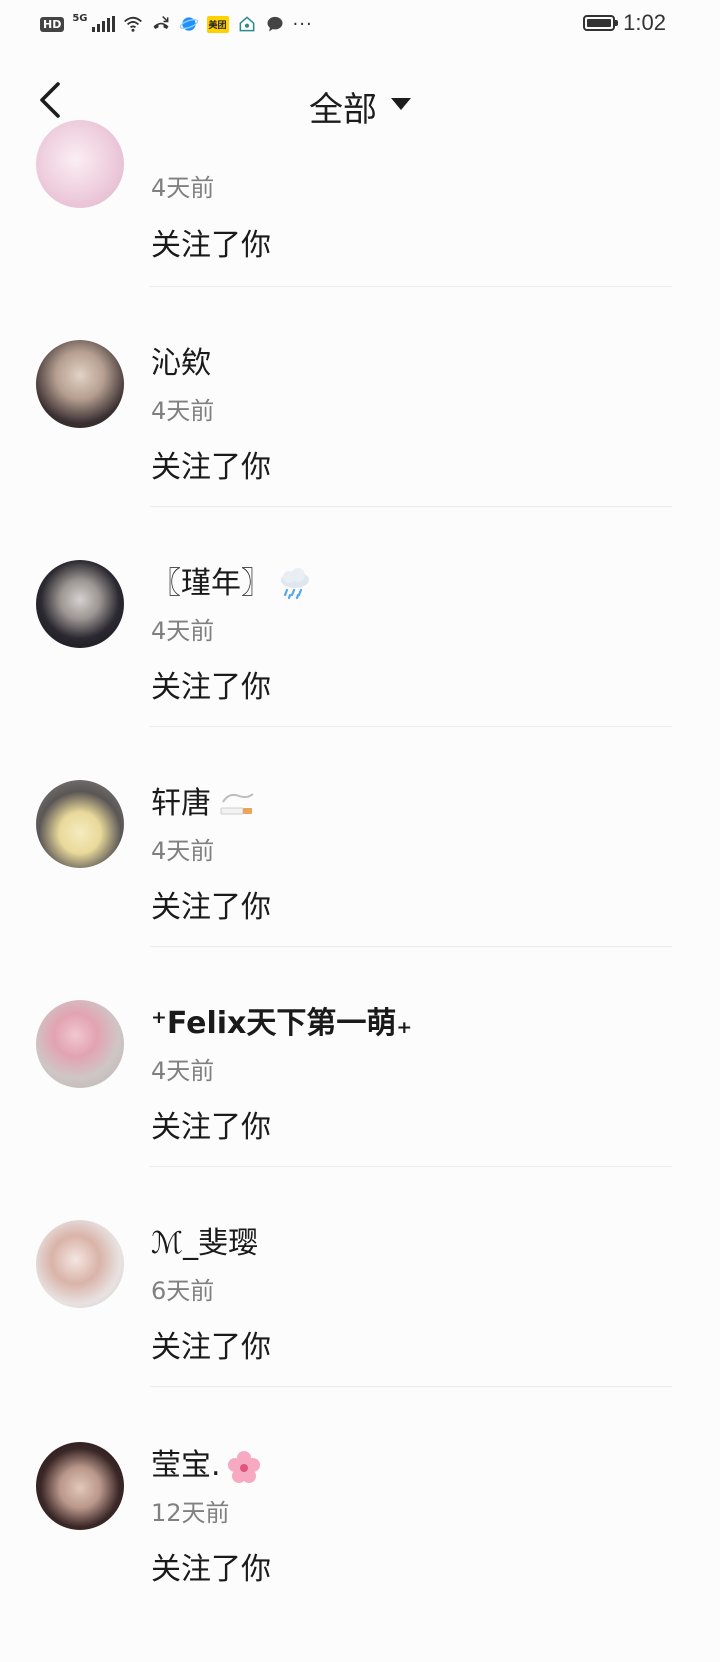  What do you see at coordinates (281, 1020) in the screenshot?
I see `user-name: ⁺Felix天下第一萌₊` at bounding box center [281, 1020].